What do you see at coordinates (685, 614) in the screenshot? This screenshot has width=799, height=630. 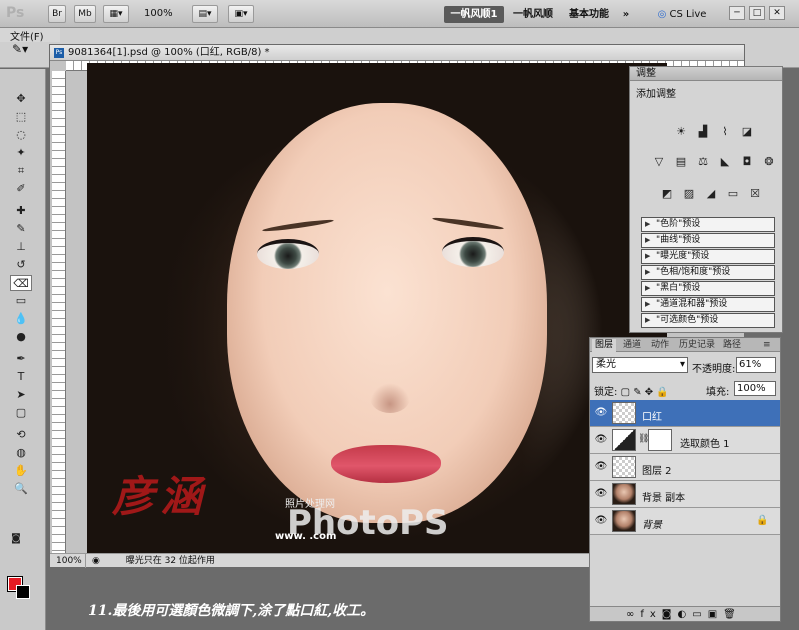 I see `new-adjustment-icon: ◐` at bounding box center [685, 614].